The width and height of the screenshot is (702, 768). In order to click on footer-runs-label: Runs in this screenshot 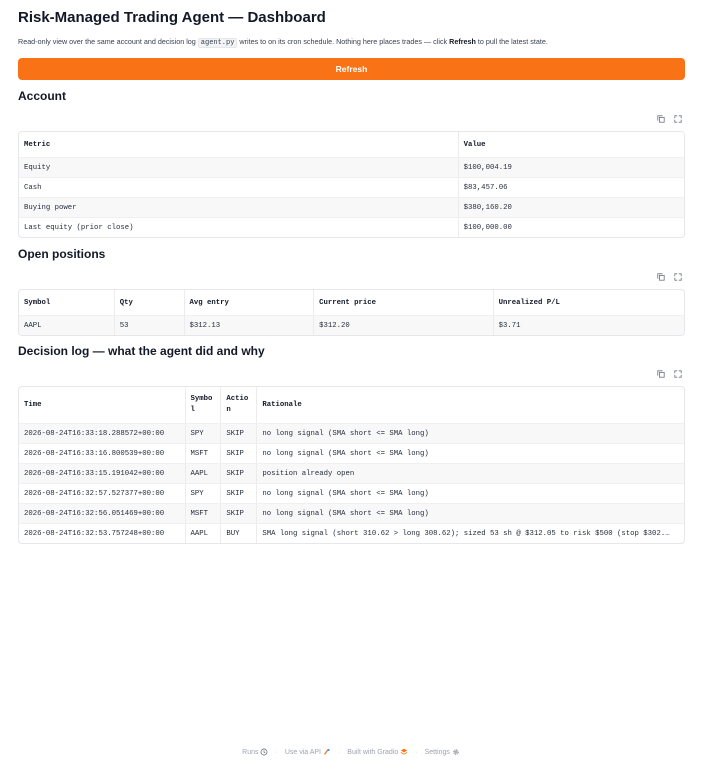, I will do `click(250, 752)`.